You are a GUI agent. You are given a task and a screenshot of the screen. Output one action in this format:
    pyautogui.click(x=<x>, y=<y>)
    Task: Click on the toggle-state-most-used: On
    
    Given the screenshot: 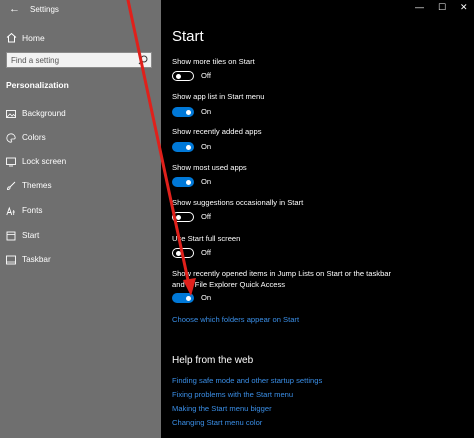 What is the action you would take?
    pyautogui.click(x=206, y=181)
    